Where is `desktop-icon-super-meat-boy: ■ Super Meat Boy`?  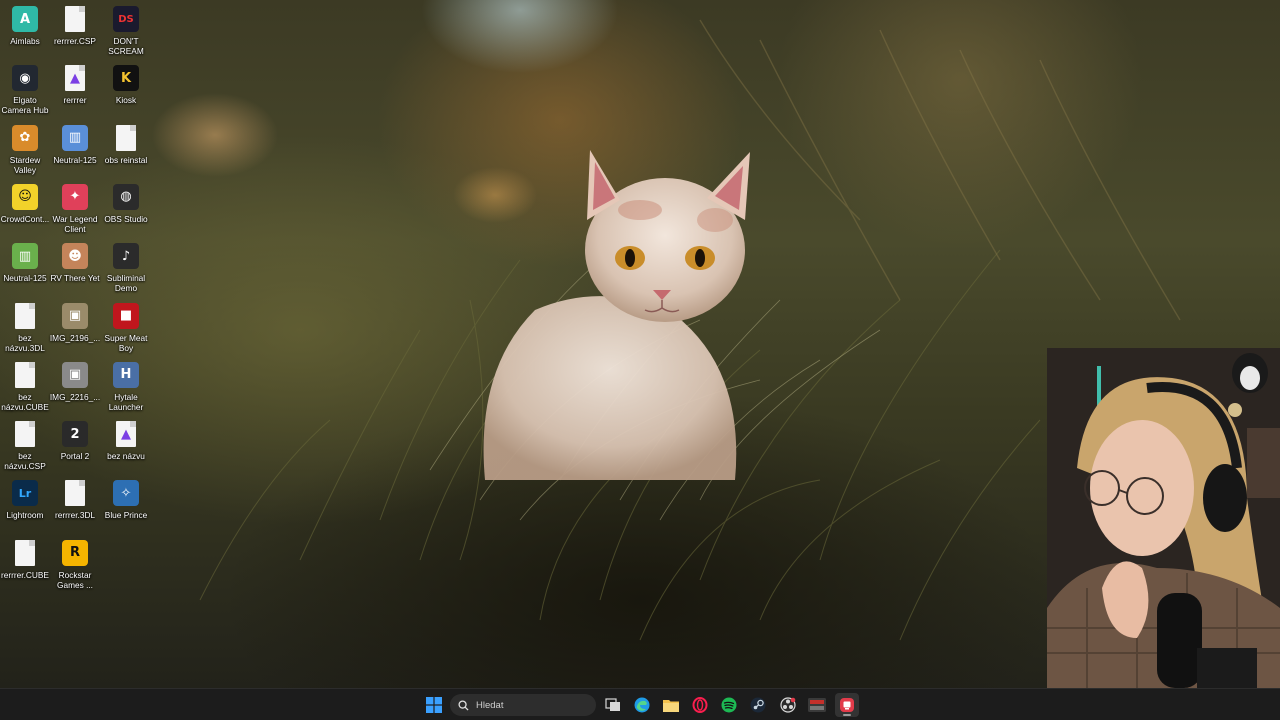
desktop-icon-super-meat-boy: ■ Super Meat Boy is located at coordinates (126, 325).